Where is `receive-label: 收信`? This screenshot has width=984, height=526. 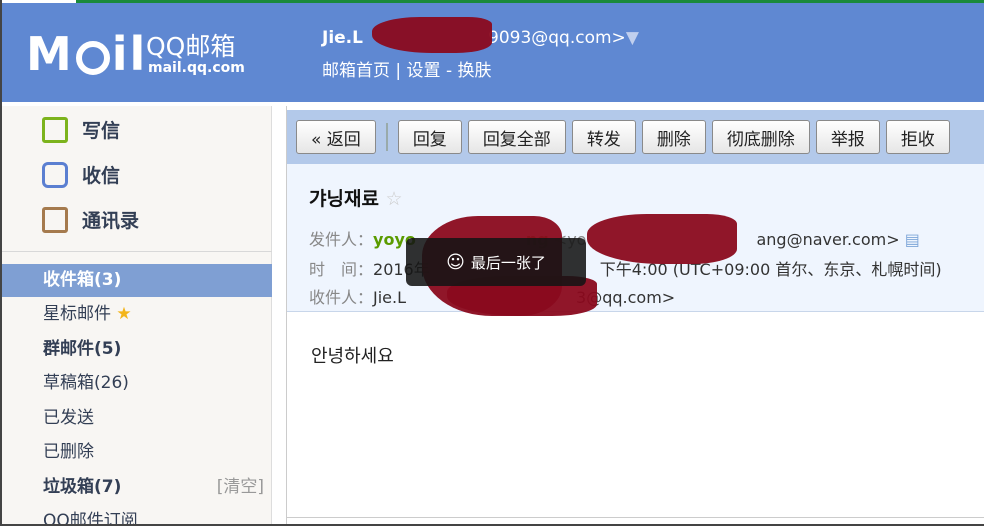
receive-label: 收信 is located at coordinates (101, 176).